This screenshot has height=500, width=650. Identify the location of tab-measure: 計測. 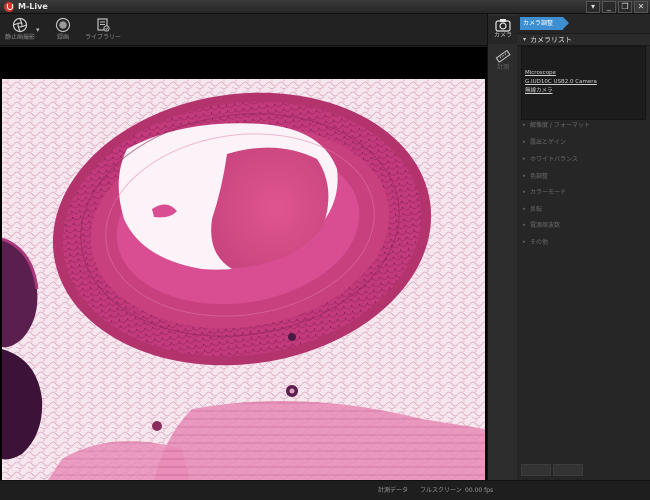
(503, 62).